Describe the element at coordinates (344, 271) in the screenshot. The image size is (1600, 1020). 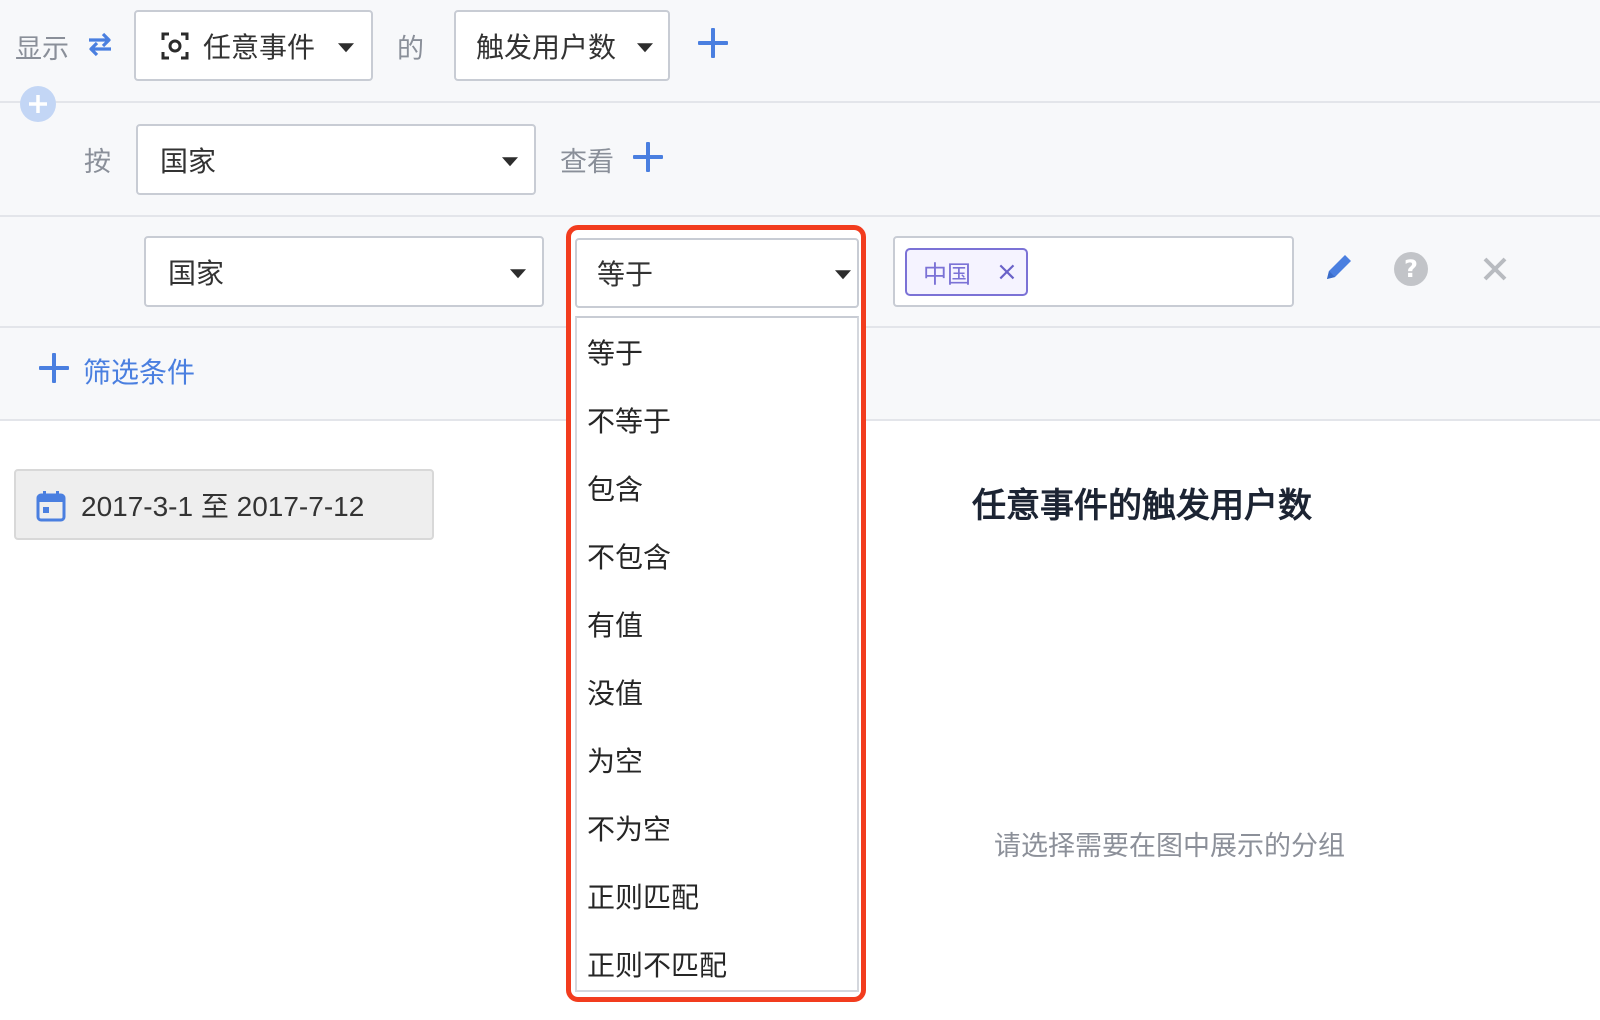
I see `filter-property-select: 国家` at that location.